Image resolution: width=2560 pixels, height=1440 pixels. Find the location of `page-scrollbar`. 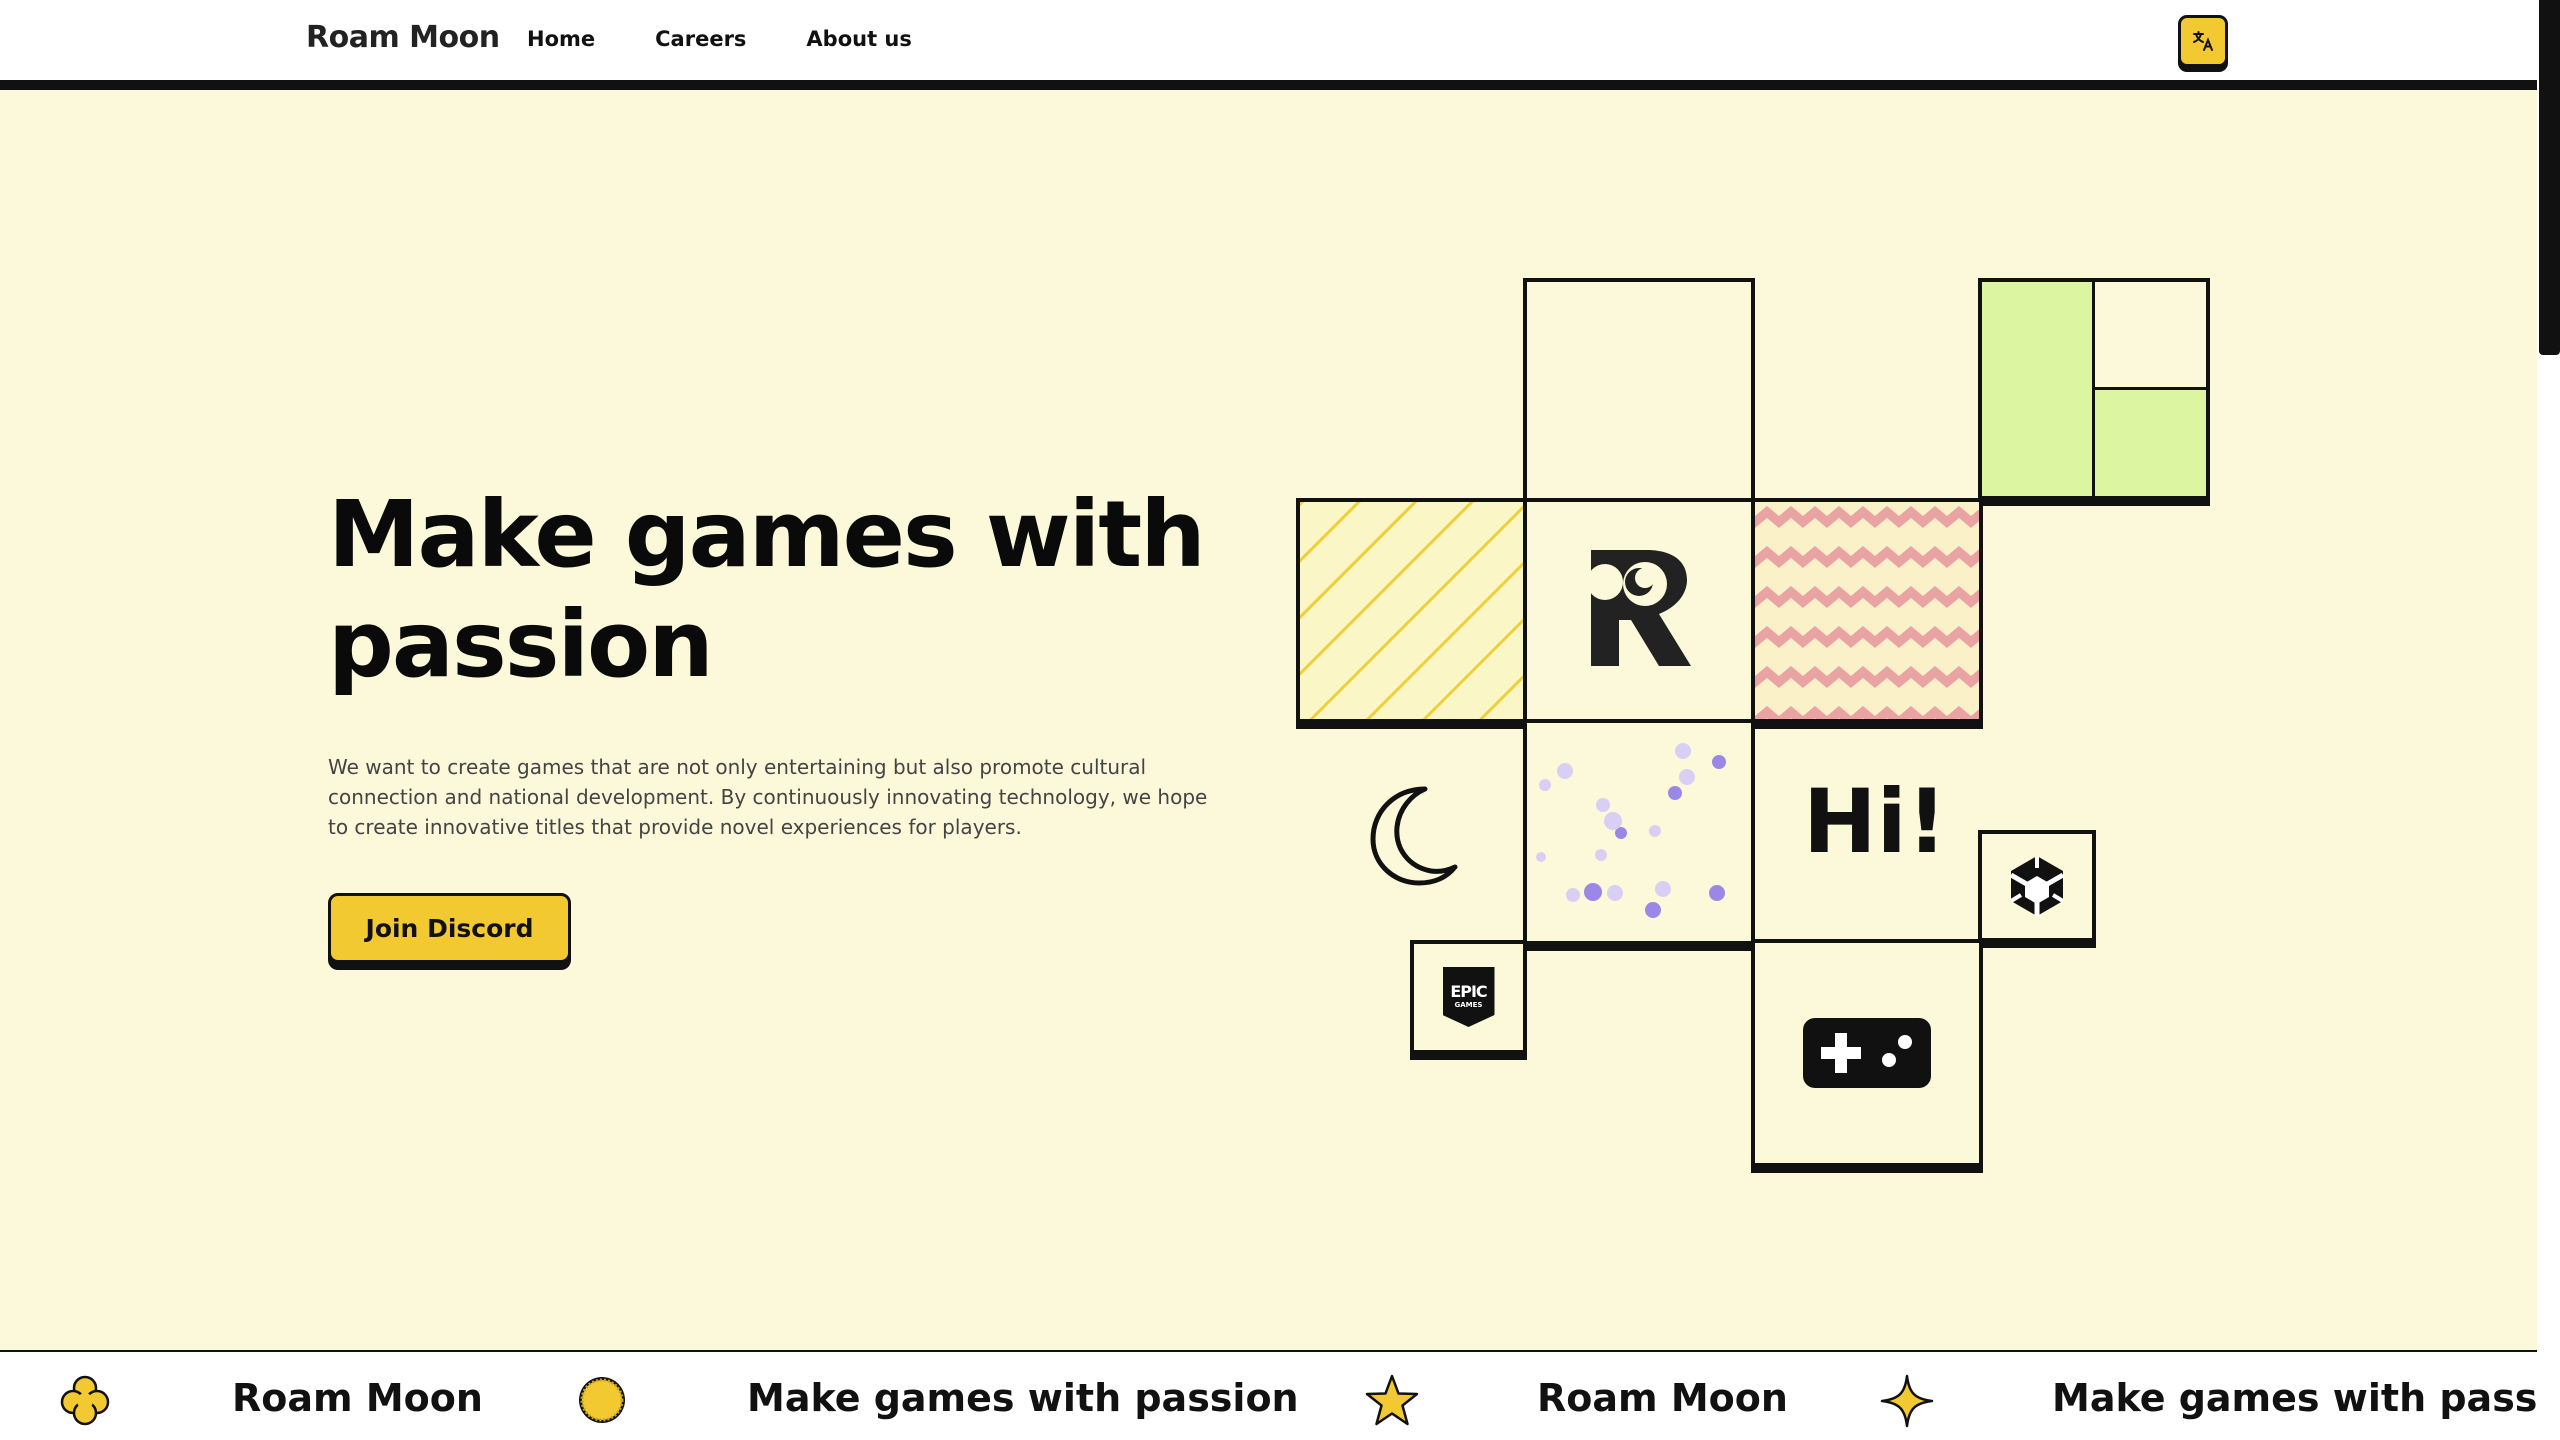

page-scrollbar is located at coordinates (2548, 720).